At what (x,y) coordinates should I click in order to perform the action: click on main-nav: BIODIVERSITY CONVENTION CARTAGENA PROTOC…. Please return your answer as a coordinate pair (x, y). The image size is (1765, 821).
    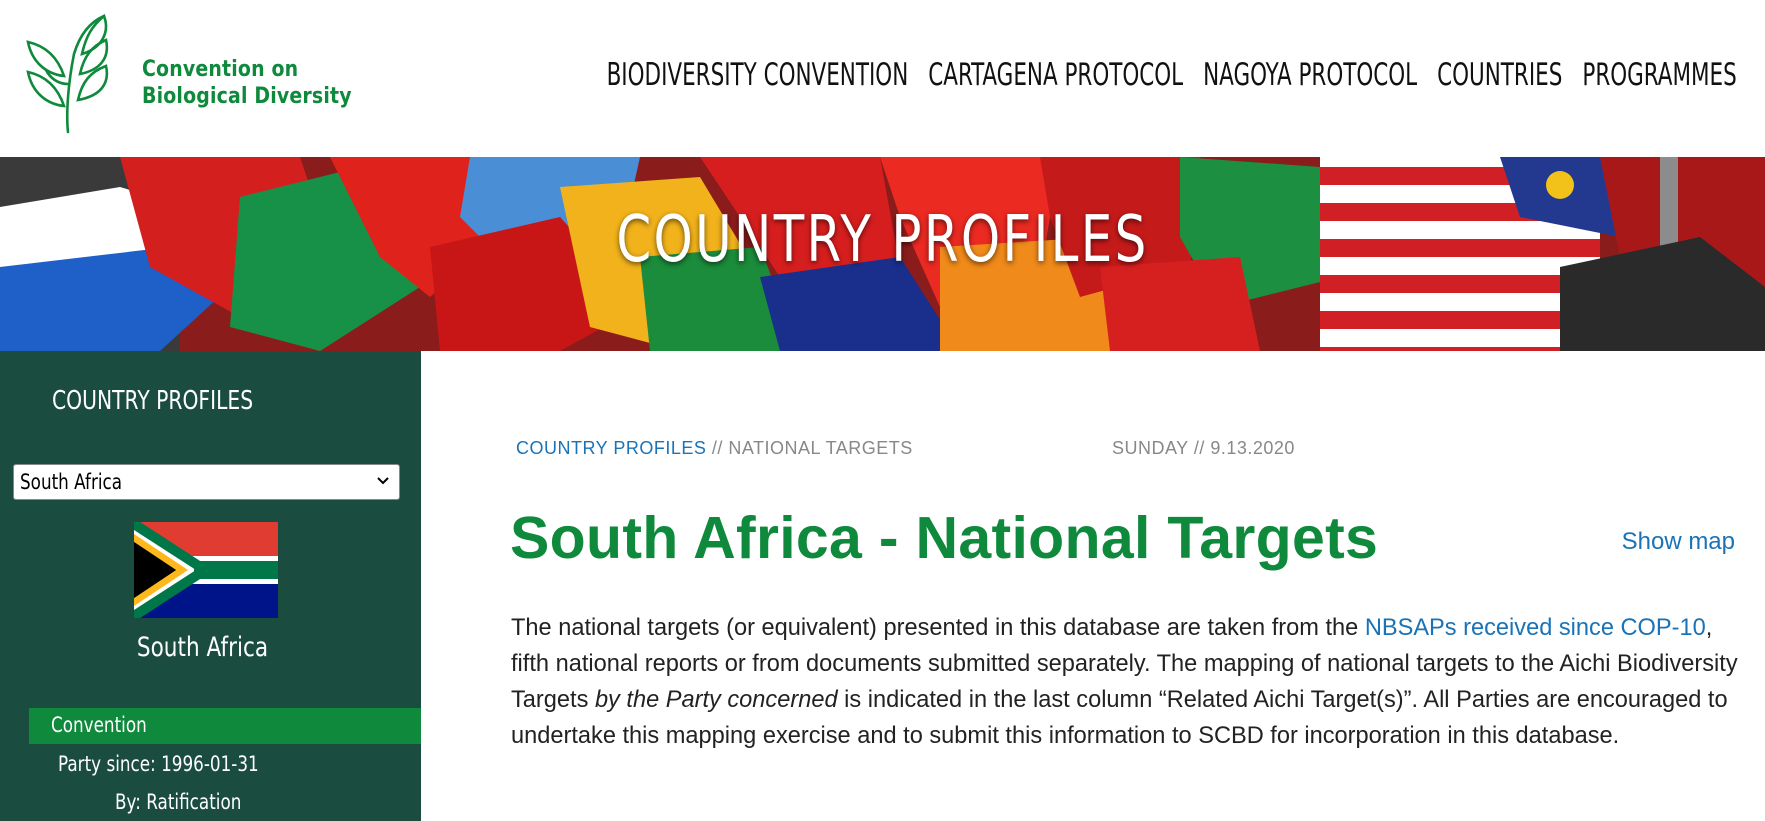
    Looking at the image, I should click on (1003, 75).